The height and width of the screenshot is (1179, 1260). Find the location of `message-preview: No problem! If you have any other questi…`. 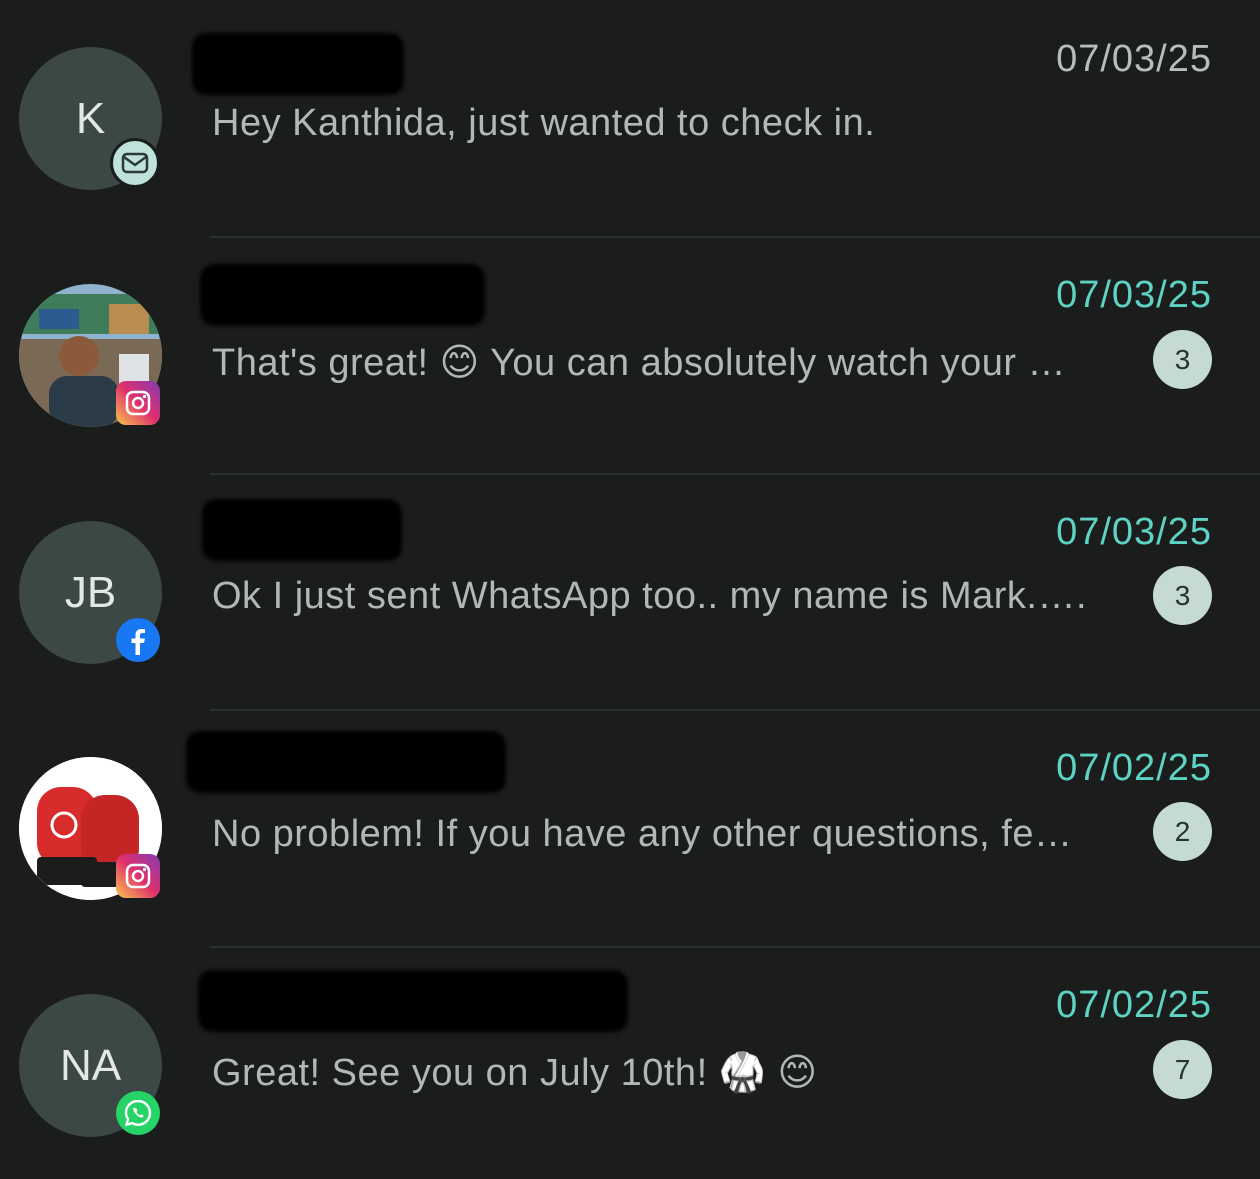

message-preview: No problem! If you have any other questi… is located at coordinates (642, 834).